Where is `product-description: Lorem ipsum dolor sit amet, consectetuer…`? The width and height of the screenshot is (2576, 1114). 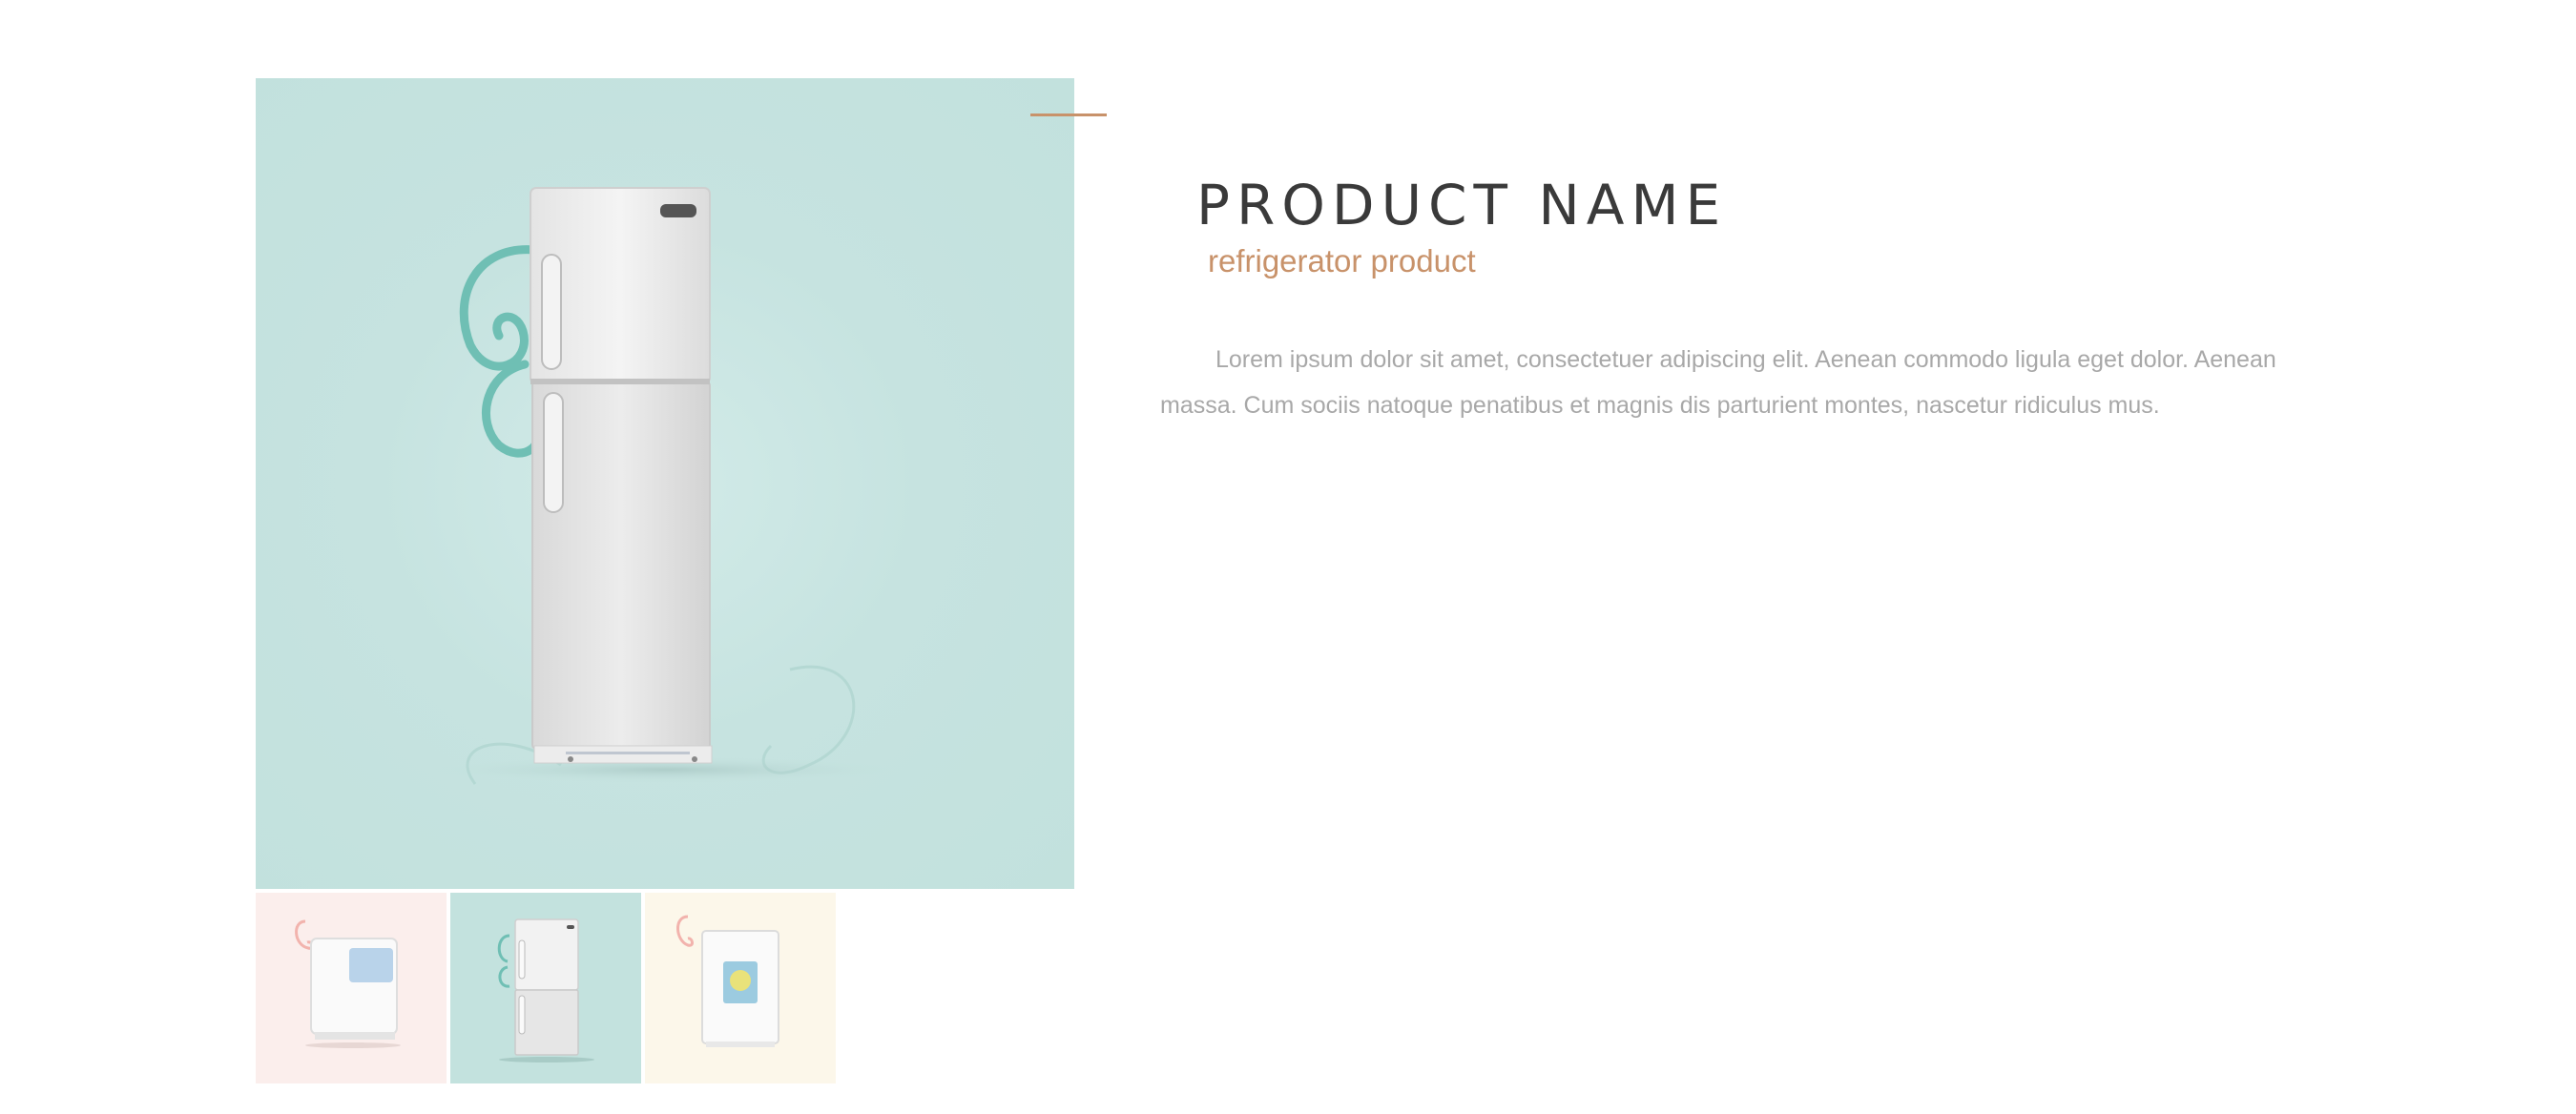
product-description: Lorem ipsum dolor sit amet, consectetuer… is located at coordinates (1718, 382).